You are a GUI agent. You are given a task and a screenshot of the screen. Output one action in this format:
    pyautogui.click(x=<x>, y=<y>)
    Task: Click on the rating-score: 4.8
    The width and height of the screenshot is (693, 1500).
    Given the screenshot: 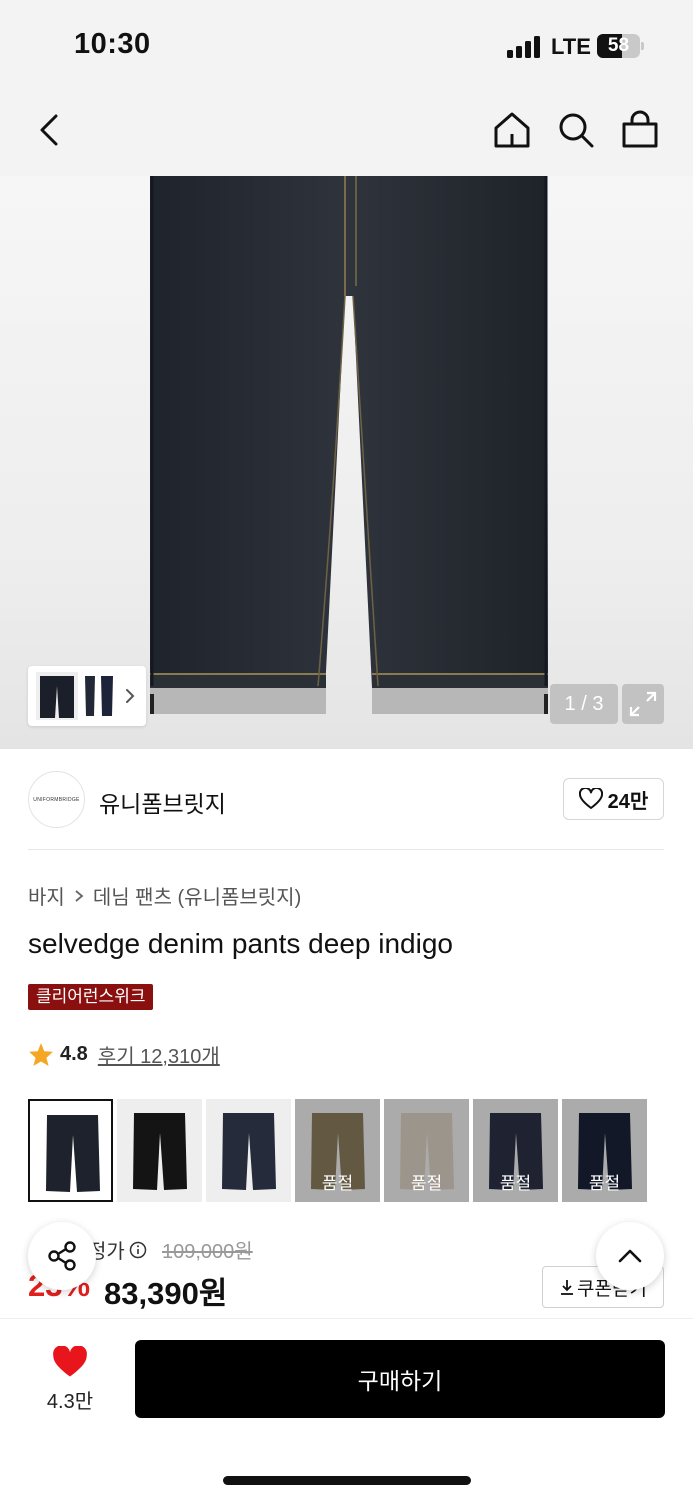 What is the action you would take?
    pyautogui.click(x=74, y=1054)
    